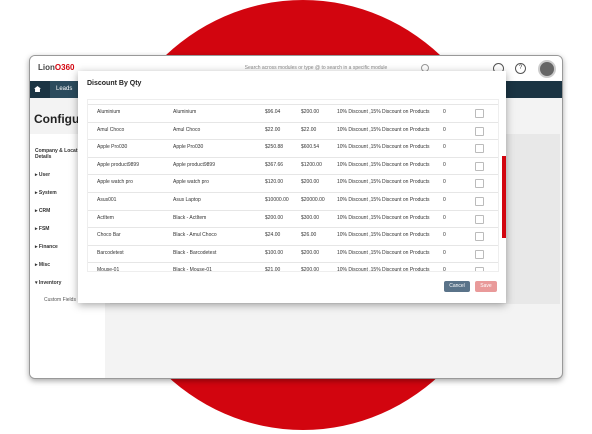 The height and width of the screenshot is (434, 592). I want to click on cancel-button: Cancel, so click(457, 286).